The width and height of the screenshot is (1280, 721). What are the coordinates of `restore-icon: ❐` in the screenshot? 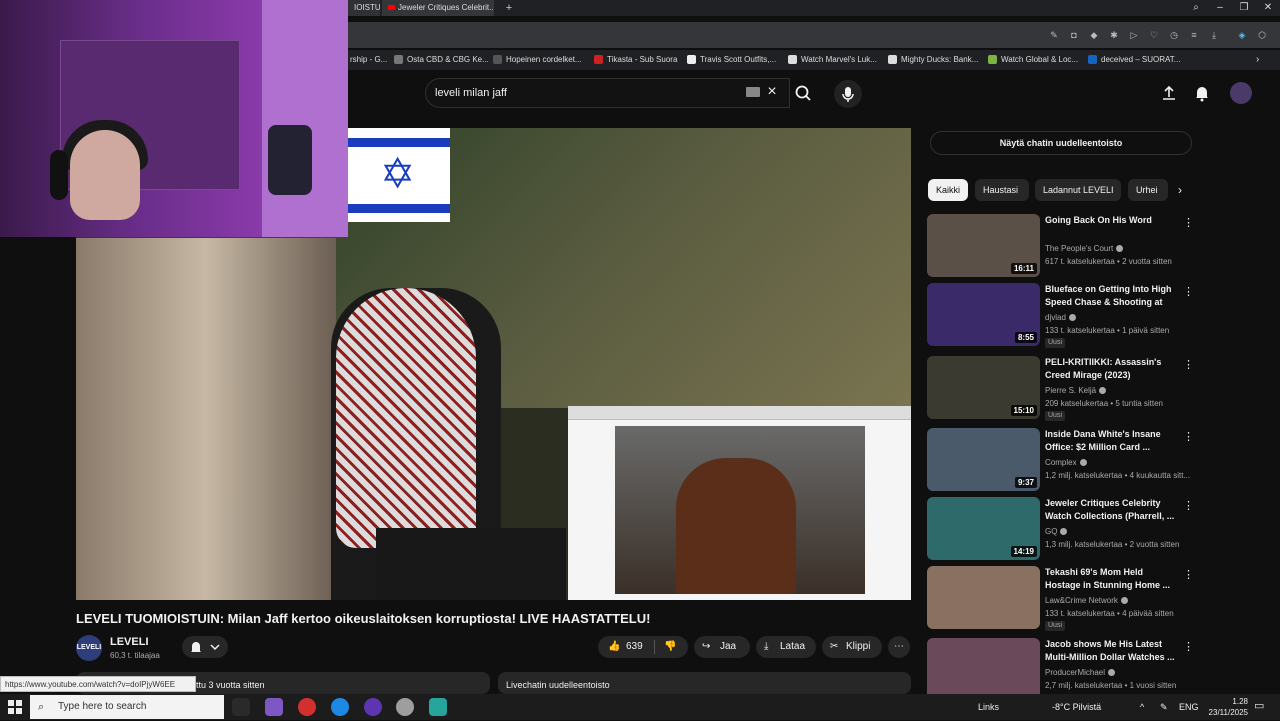 It's located at (1244, 8).